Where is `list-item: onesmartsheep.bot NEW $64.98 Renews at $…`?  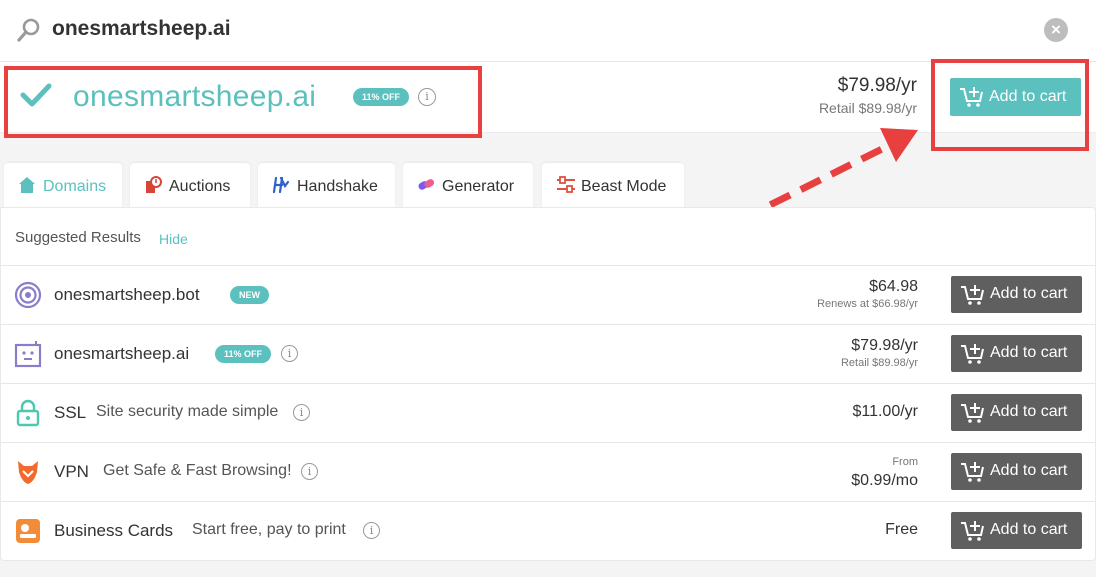
list-item: onesmartsheep.bot NEW $64.98 Renews at $… is located at coordinates (548, 294).